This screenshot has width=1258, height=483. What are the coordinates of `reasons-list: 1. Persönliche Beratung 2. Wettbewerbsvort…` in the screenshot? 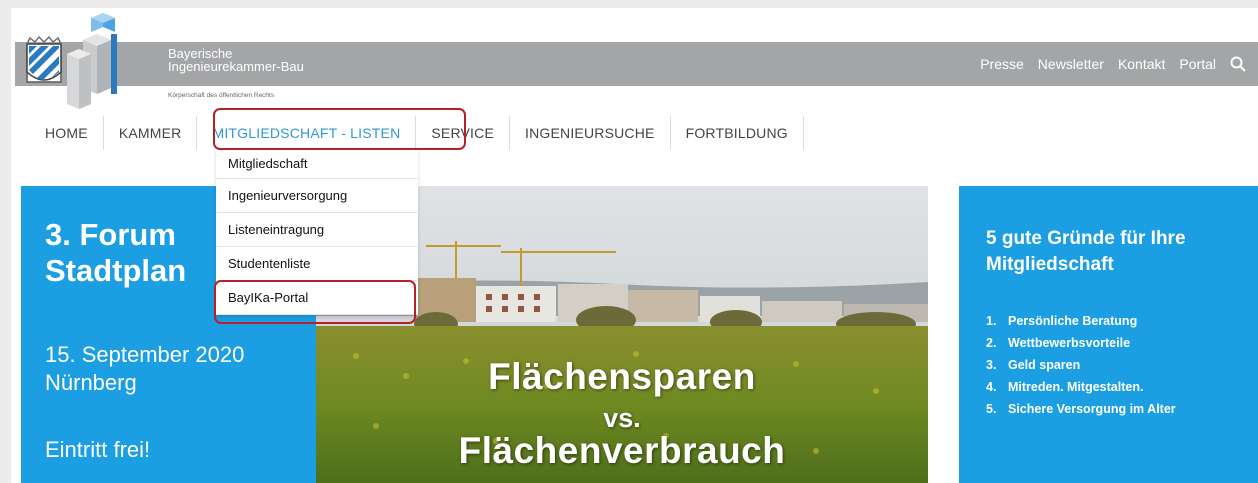 It's located at (1081, 365).